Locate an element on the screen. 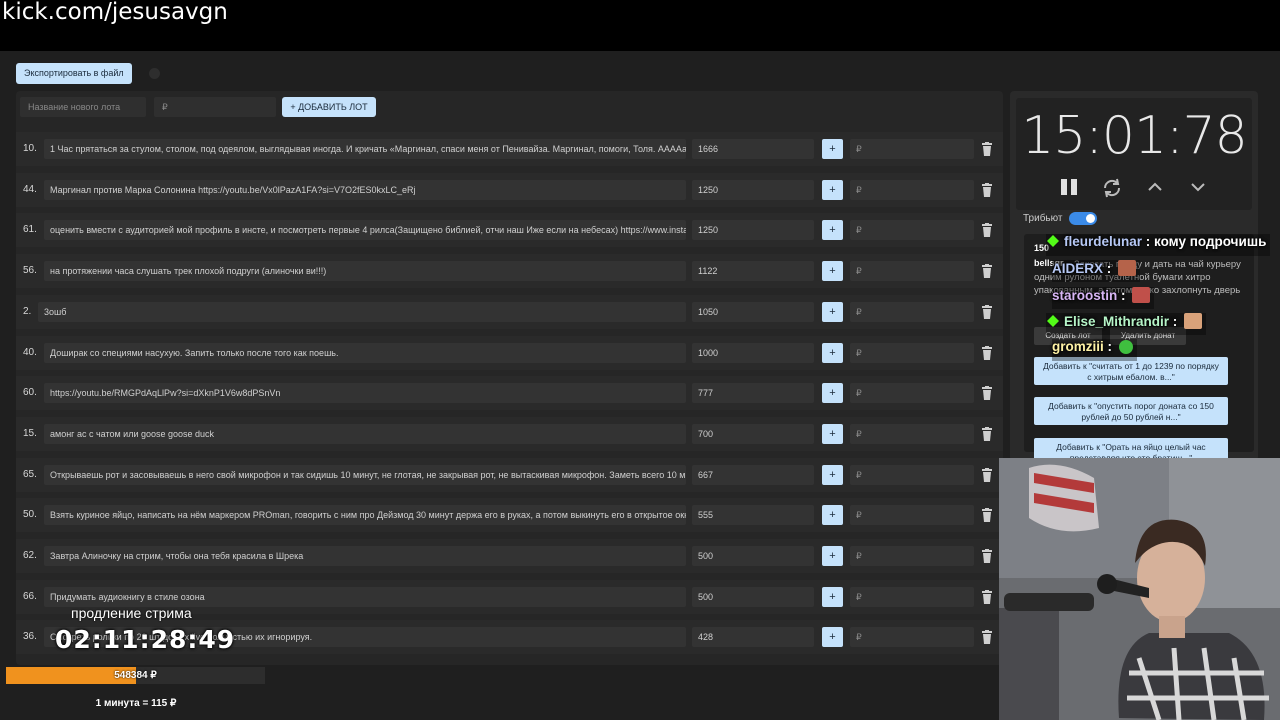 The width and height of the screenshot is (1280, 720). stream-extension-label: продление стрима is located at coordinates (131, 613).